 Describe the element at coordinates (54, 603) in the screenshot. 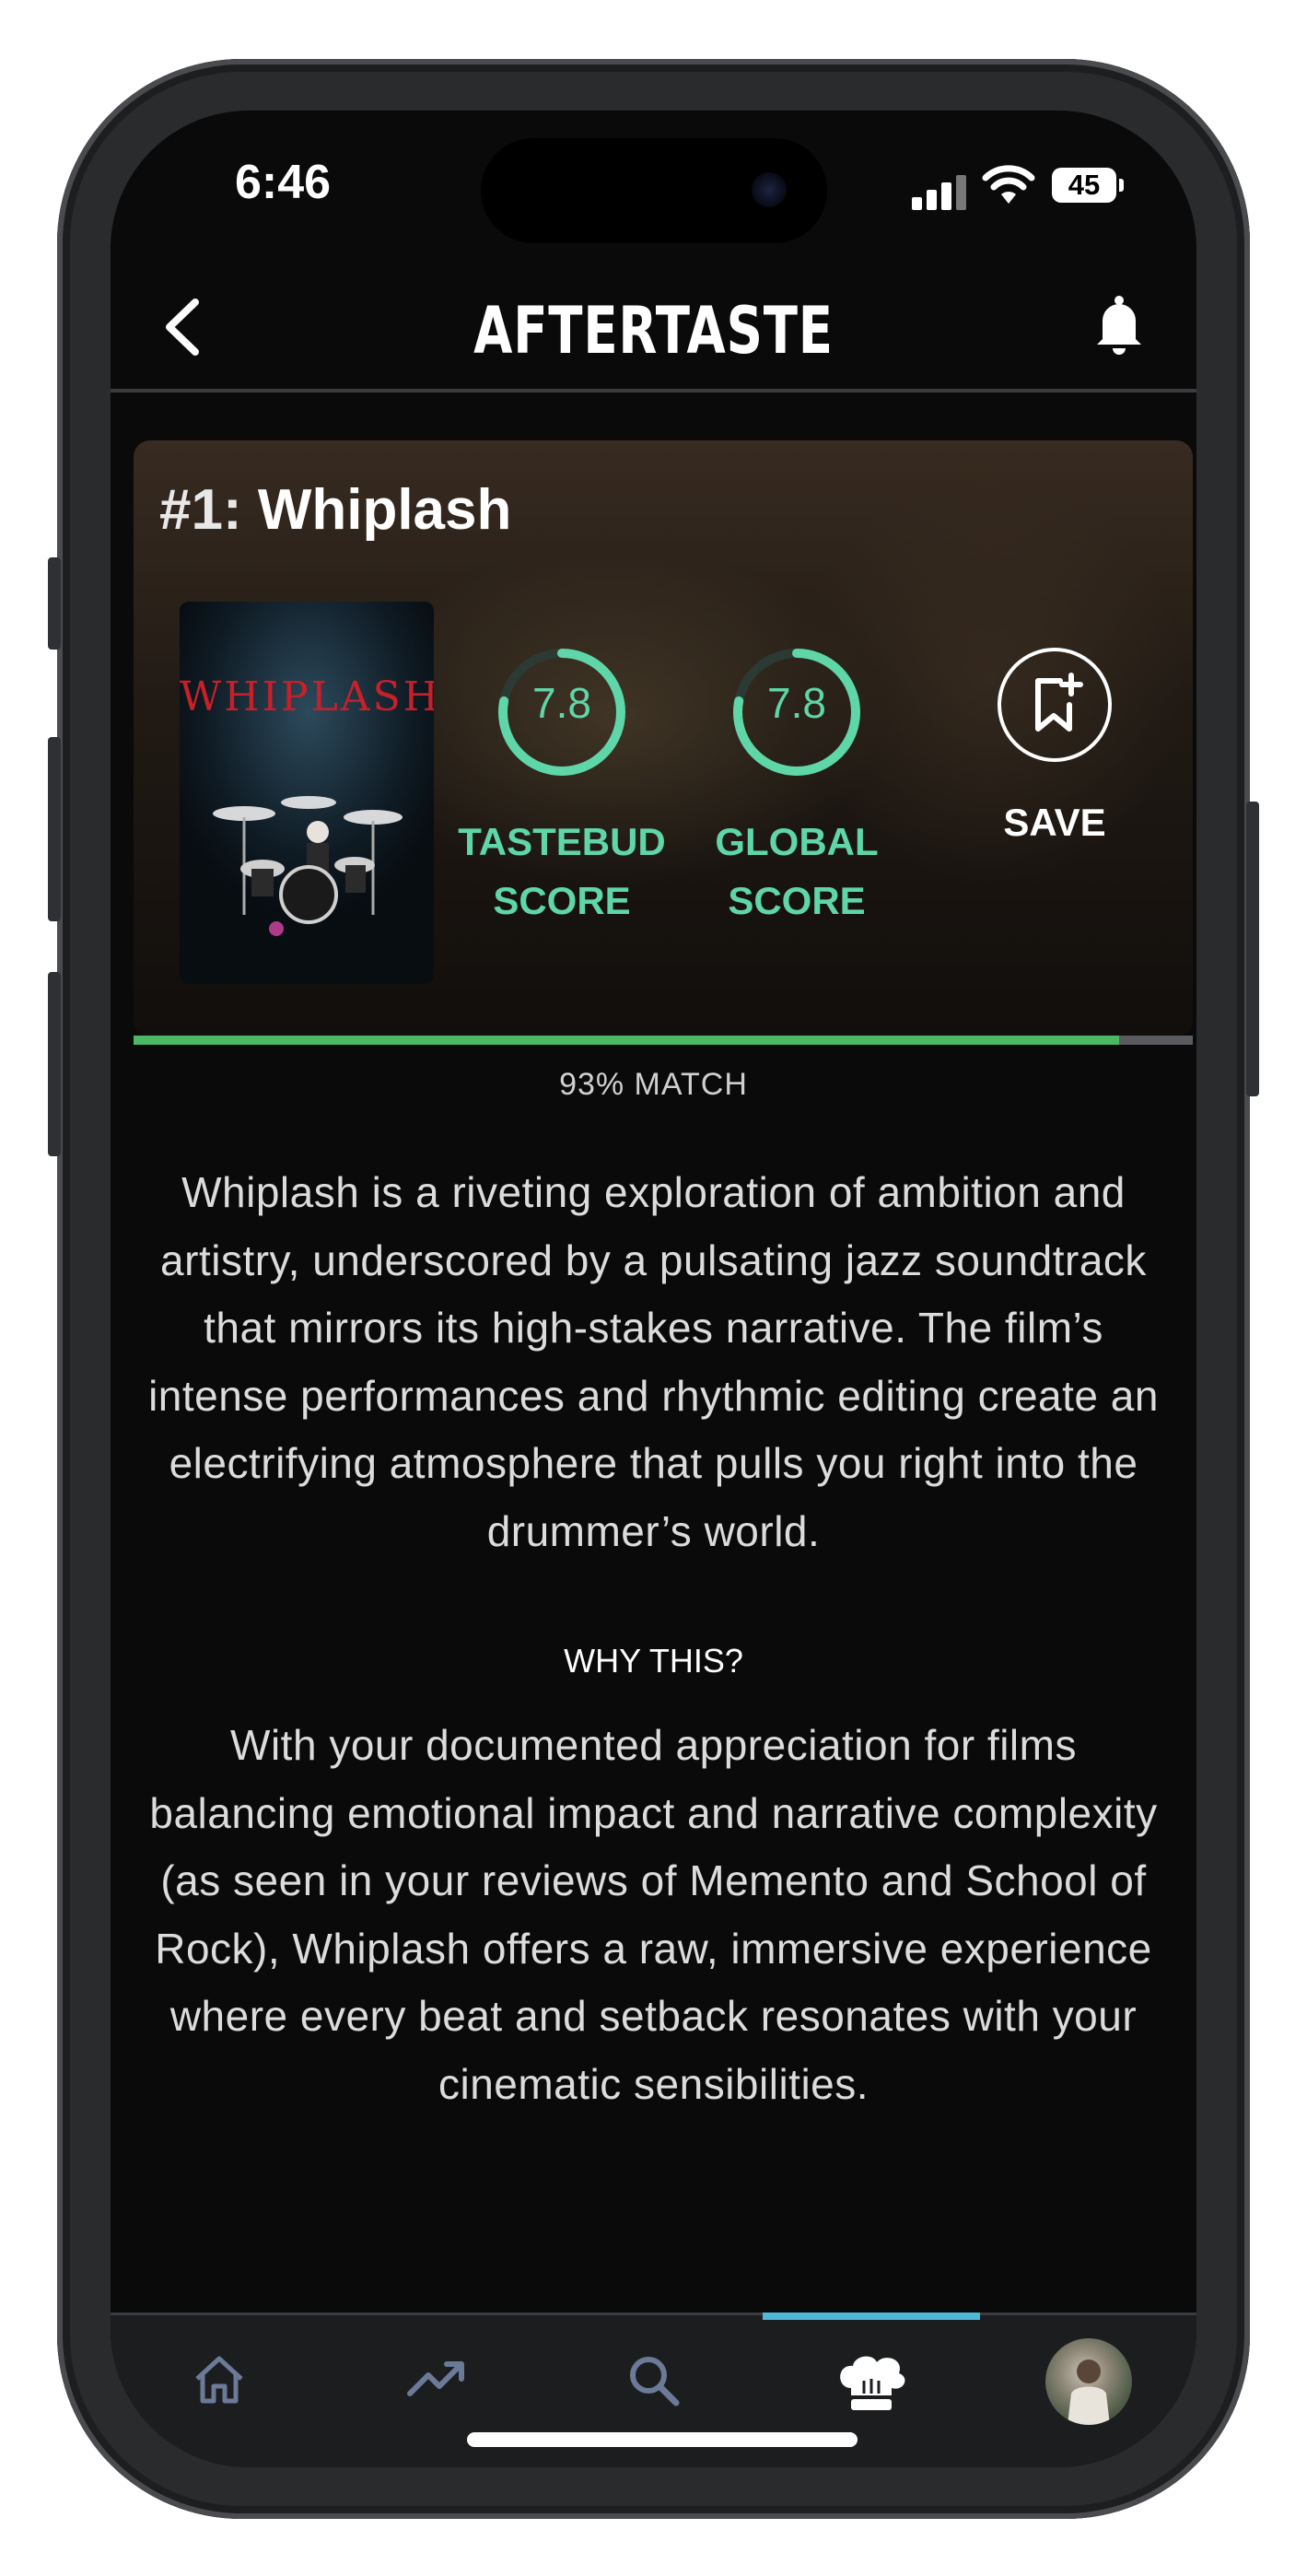

I see `action-button` at that location.